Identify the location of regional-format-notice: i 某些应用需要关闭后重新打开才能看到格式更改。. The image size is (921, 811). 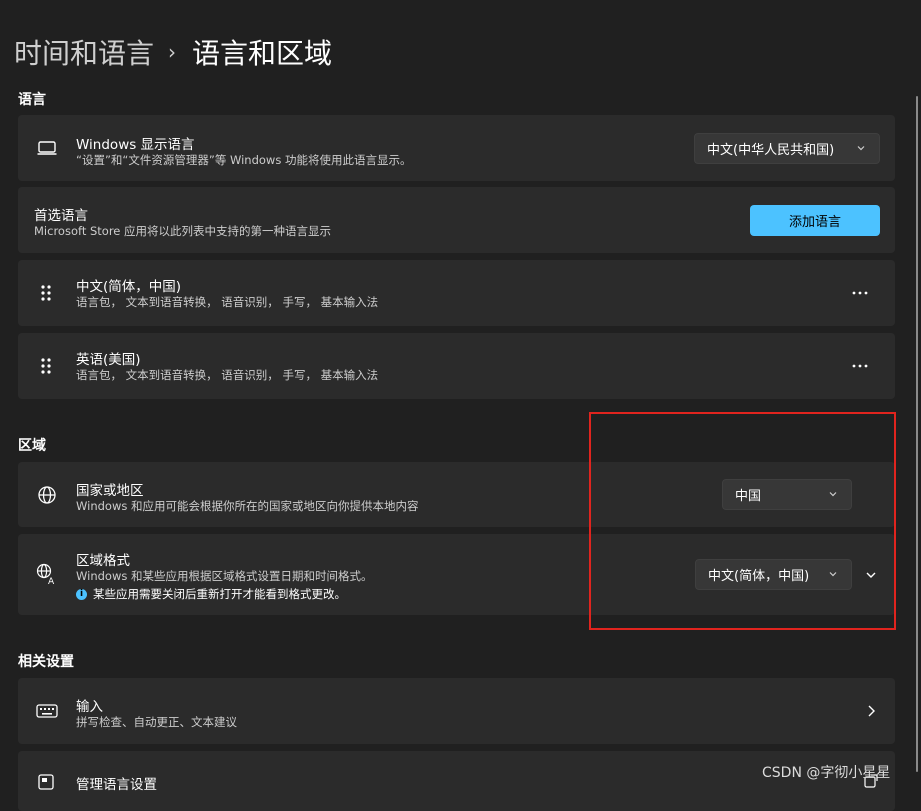
(211, 594).